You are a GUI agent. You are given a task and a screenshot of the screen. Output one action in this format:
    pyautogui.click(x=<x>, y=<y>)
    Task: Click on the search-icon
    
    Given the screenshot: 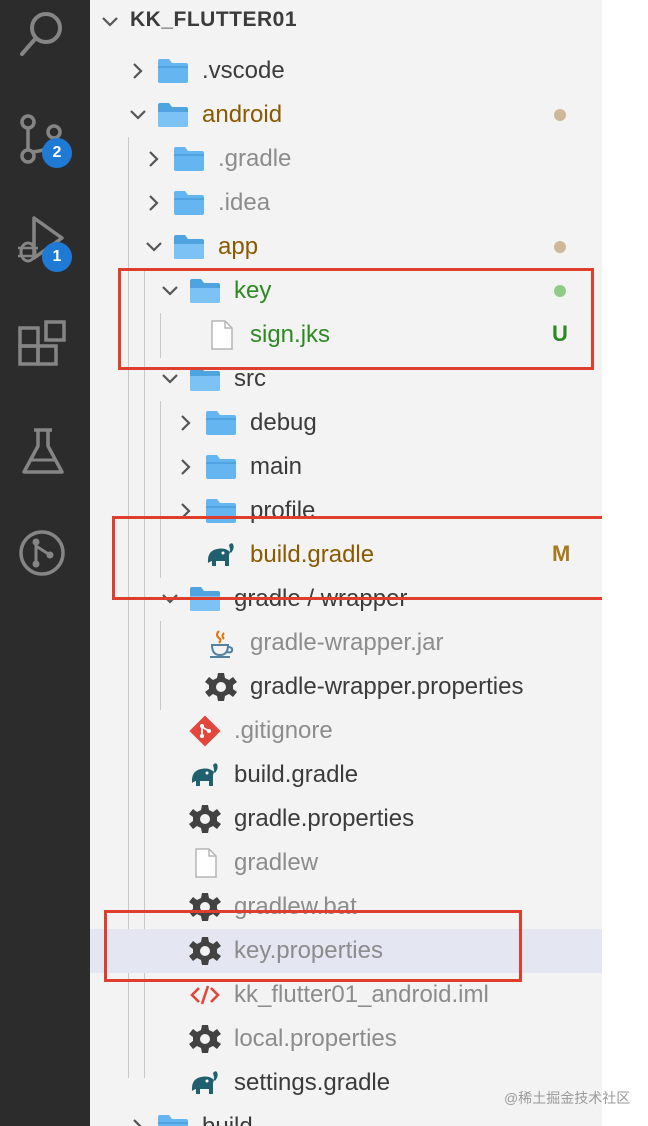 What is the action you would take?
    pyautogui.click(x=43, y=35)
    